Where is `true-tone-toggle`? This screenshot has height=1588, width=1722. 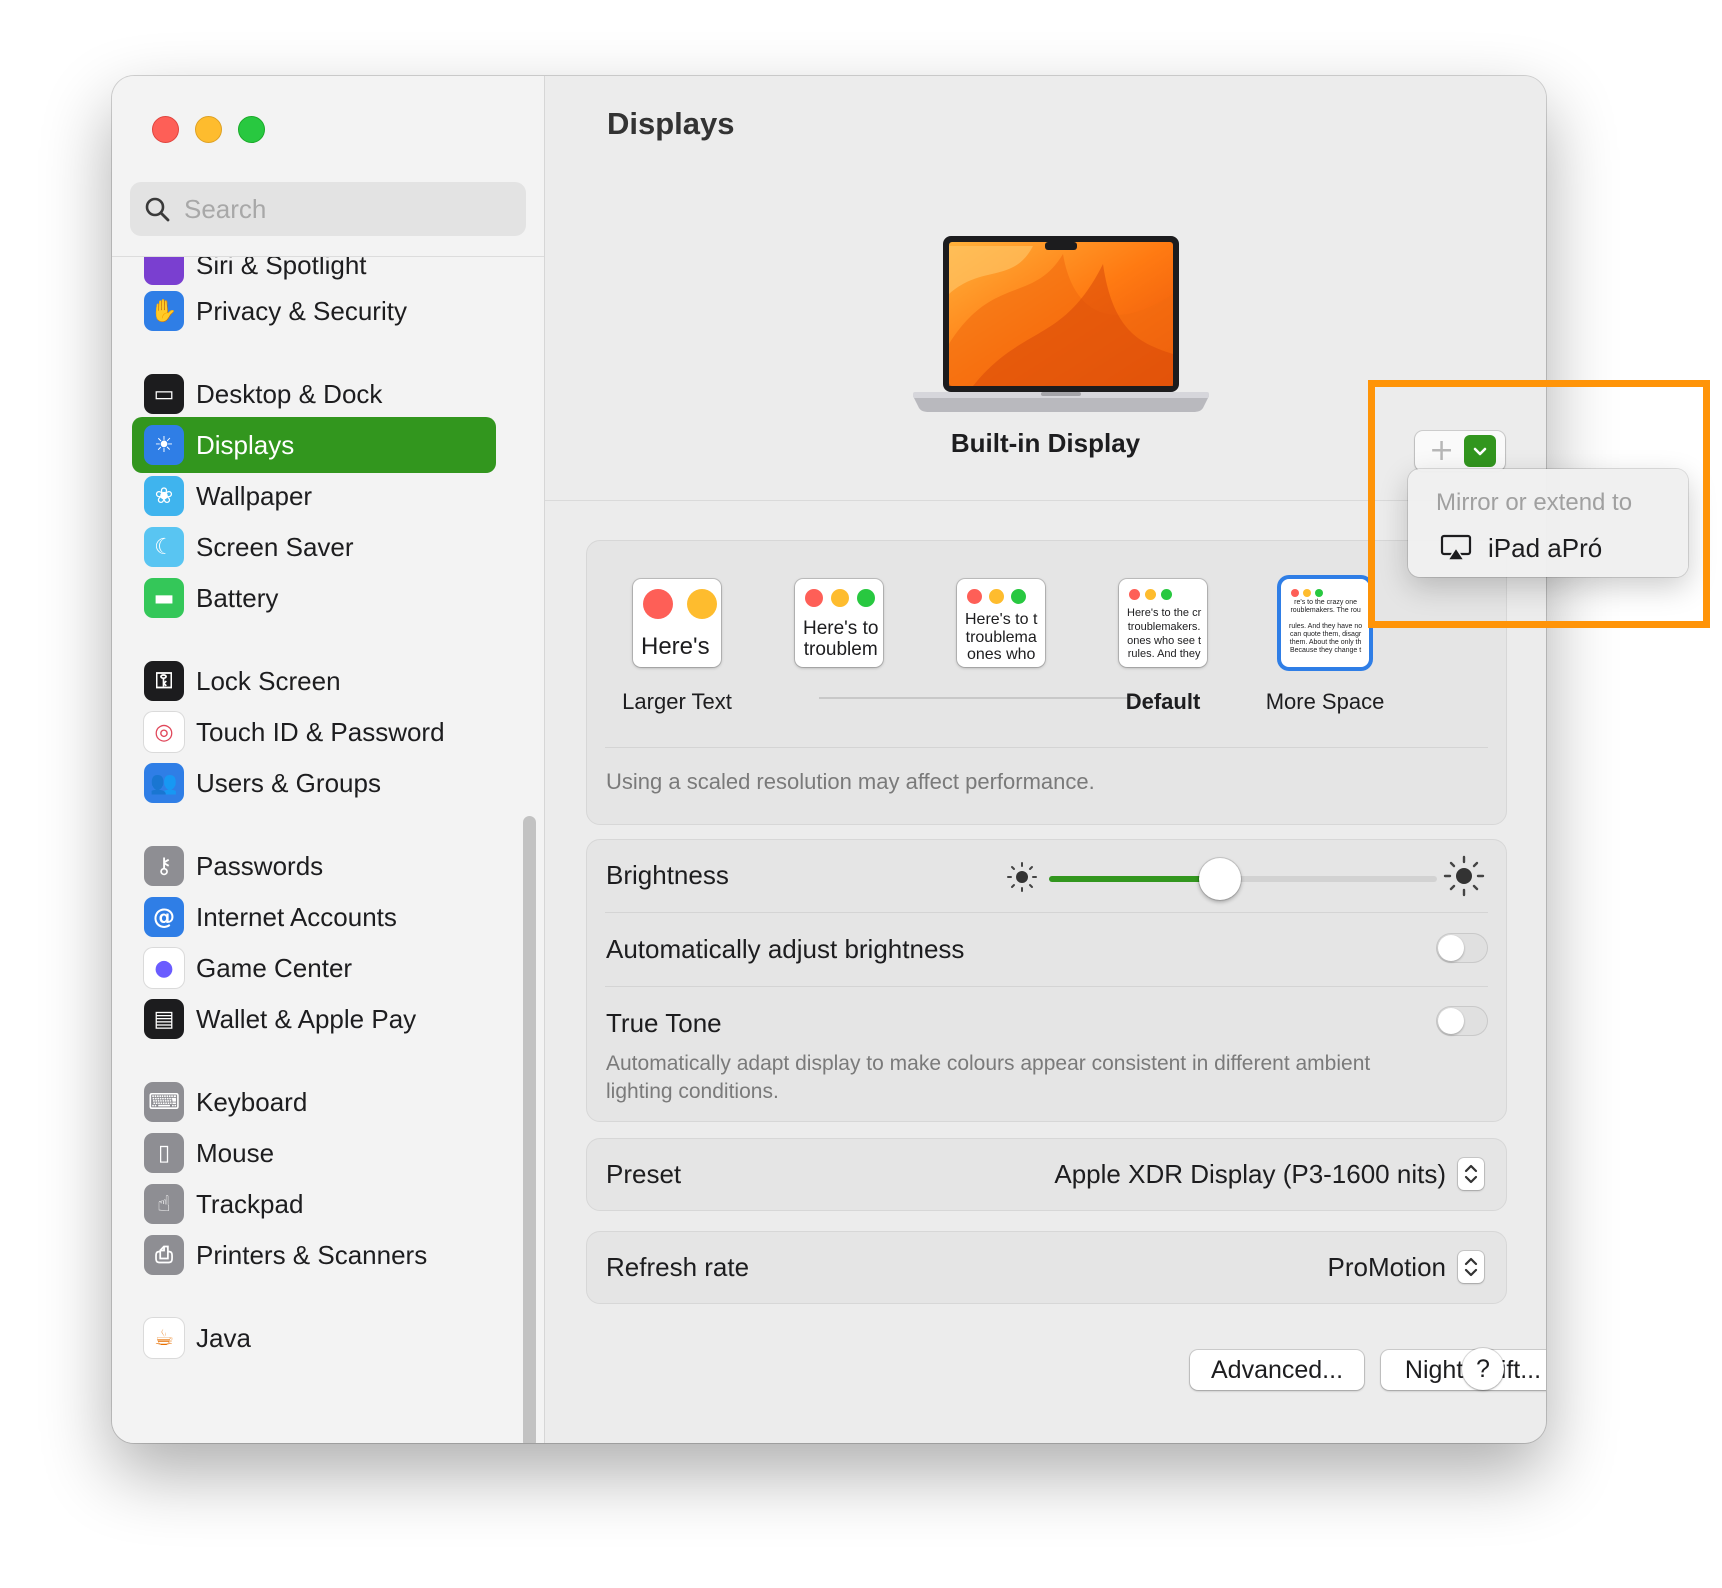
true-tone-toggle is located at coordinates (1462, 1021).